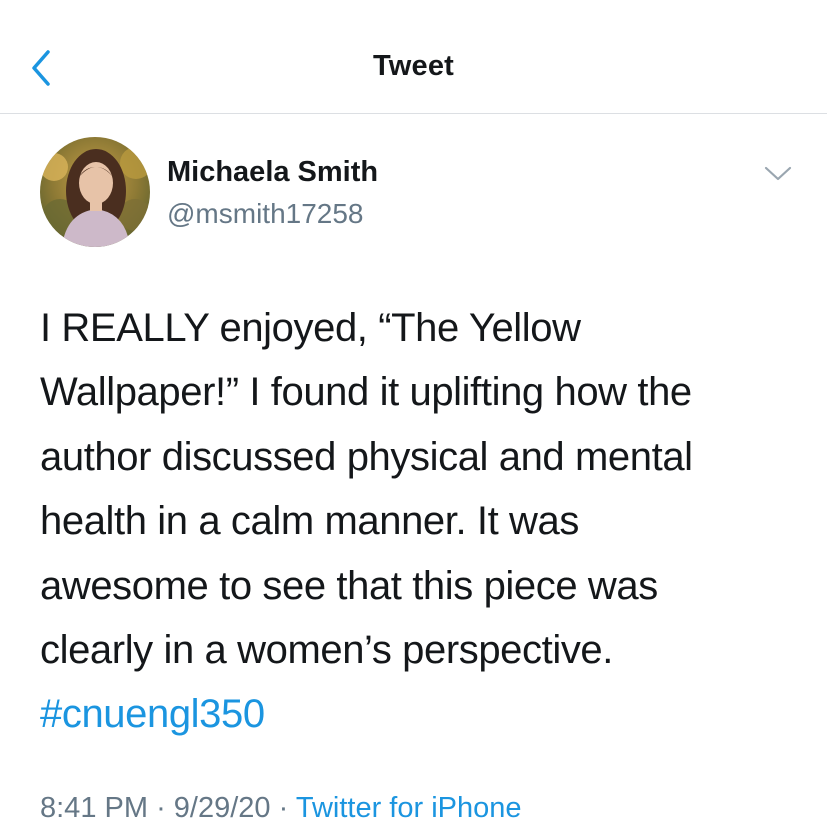 The height and width of the screenshot is (827, 827). Describe the element at coordinates (409, 808) in the screenshot. I see `source-link: Twitter for iPhone` at that location.